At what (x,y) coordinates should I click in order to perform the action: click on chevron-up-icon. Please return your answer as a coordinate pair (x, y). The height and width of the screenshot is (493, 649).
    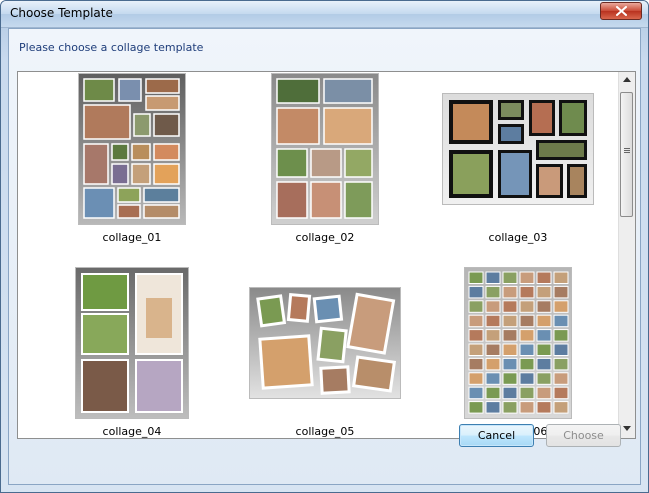
    Looking at the image, I should click on (627, 79).